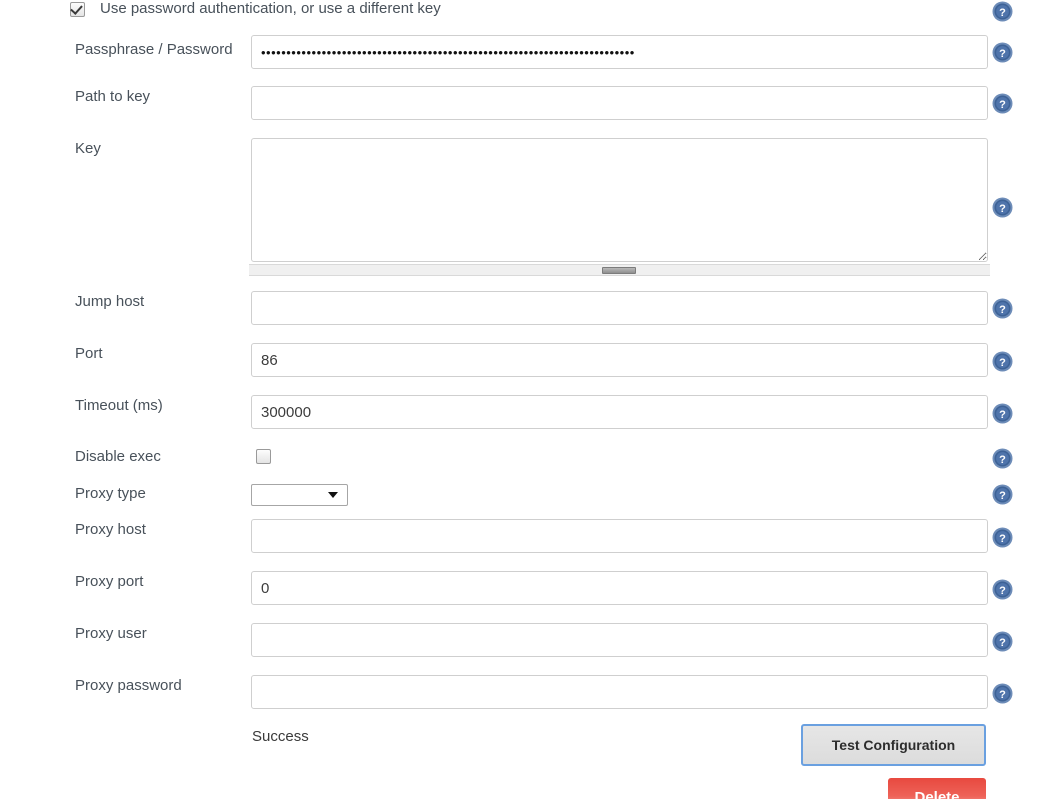 The image size is (1041, 799). I want to click on disable-exec-label: Disable exec, so click(118, 456).